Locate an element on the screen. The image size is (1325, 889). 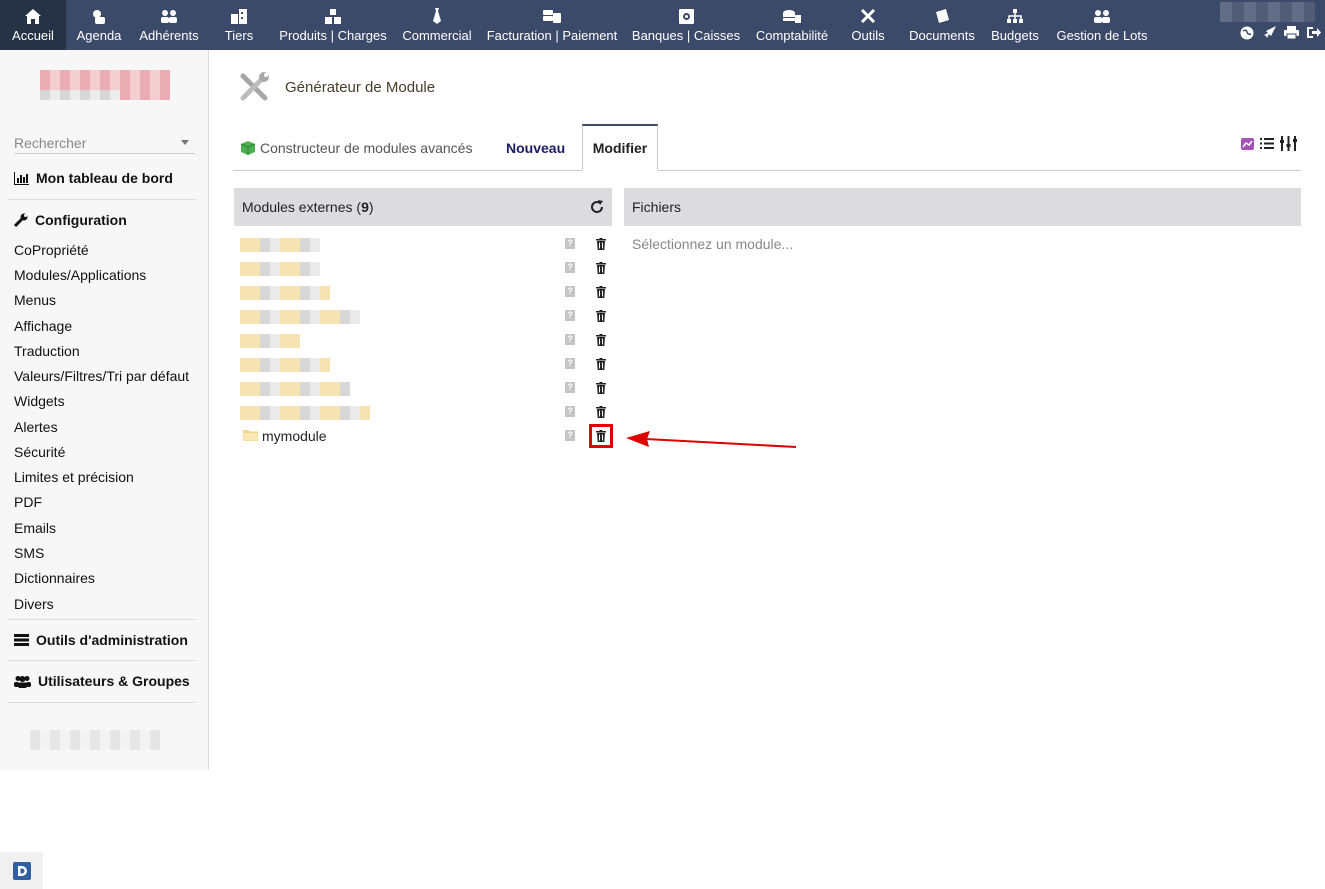
sidebar-item-modules: Modules/Applications is located at coordinates (80, 275).